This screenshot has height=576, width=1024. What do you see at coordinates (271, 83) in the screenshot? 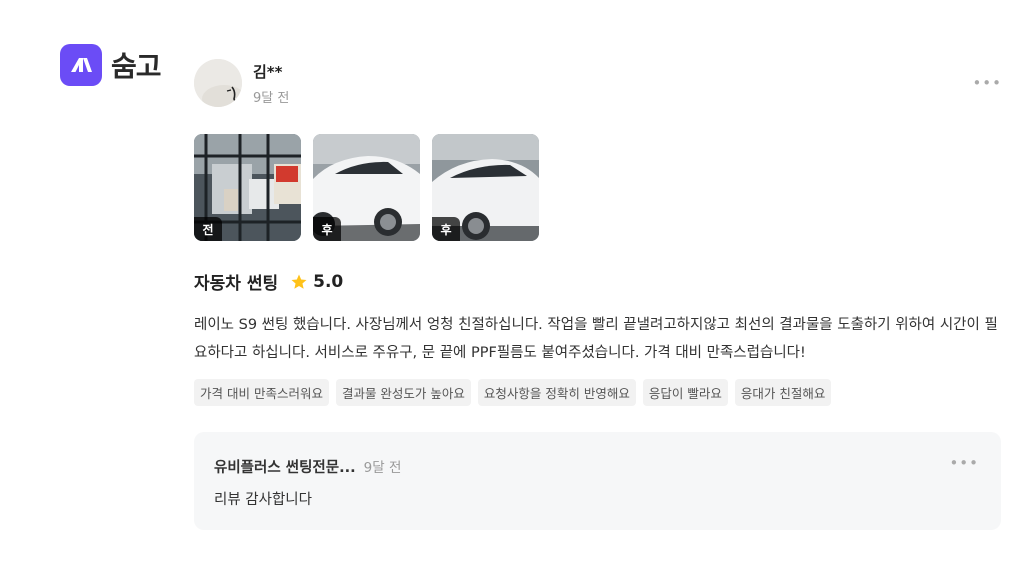
I see `user-info: 김** 9달 전` at bounding box center [271, 83].